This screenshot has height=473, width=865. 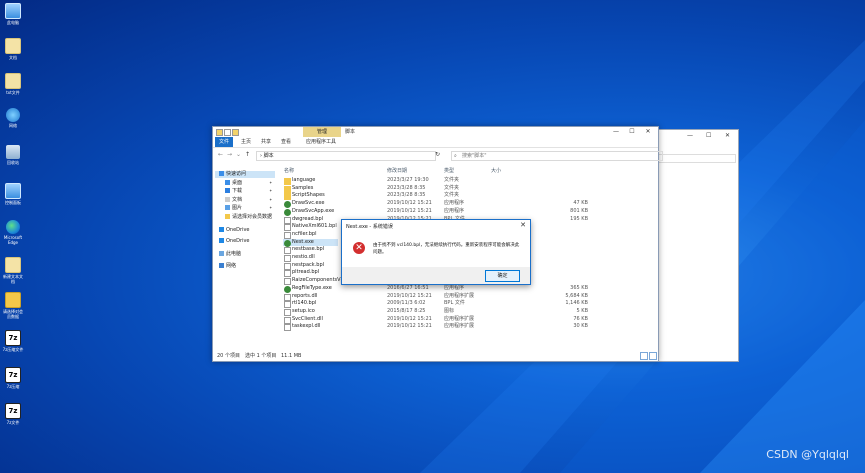 What do you see at coordinates (227, 132) in the screenshot?
I see `properties-icon` at bounding box center [227, 132].